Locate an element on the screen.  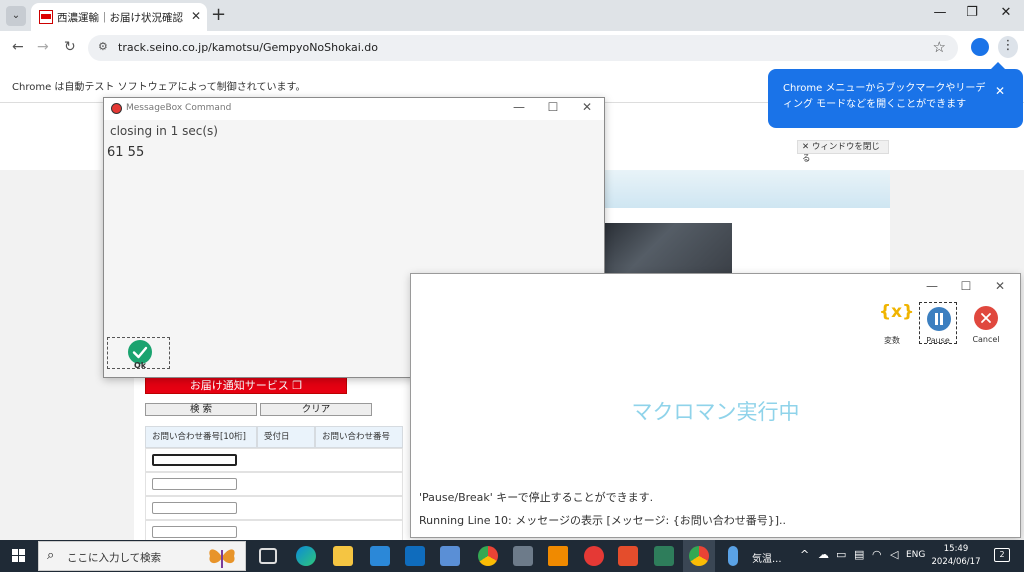
calculator-icon is located at coordinates (523, 556).